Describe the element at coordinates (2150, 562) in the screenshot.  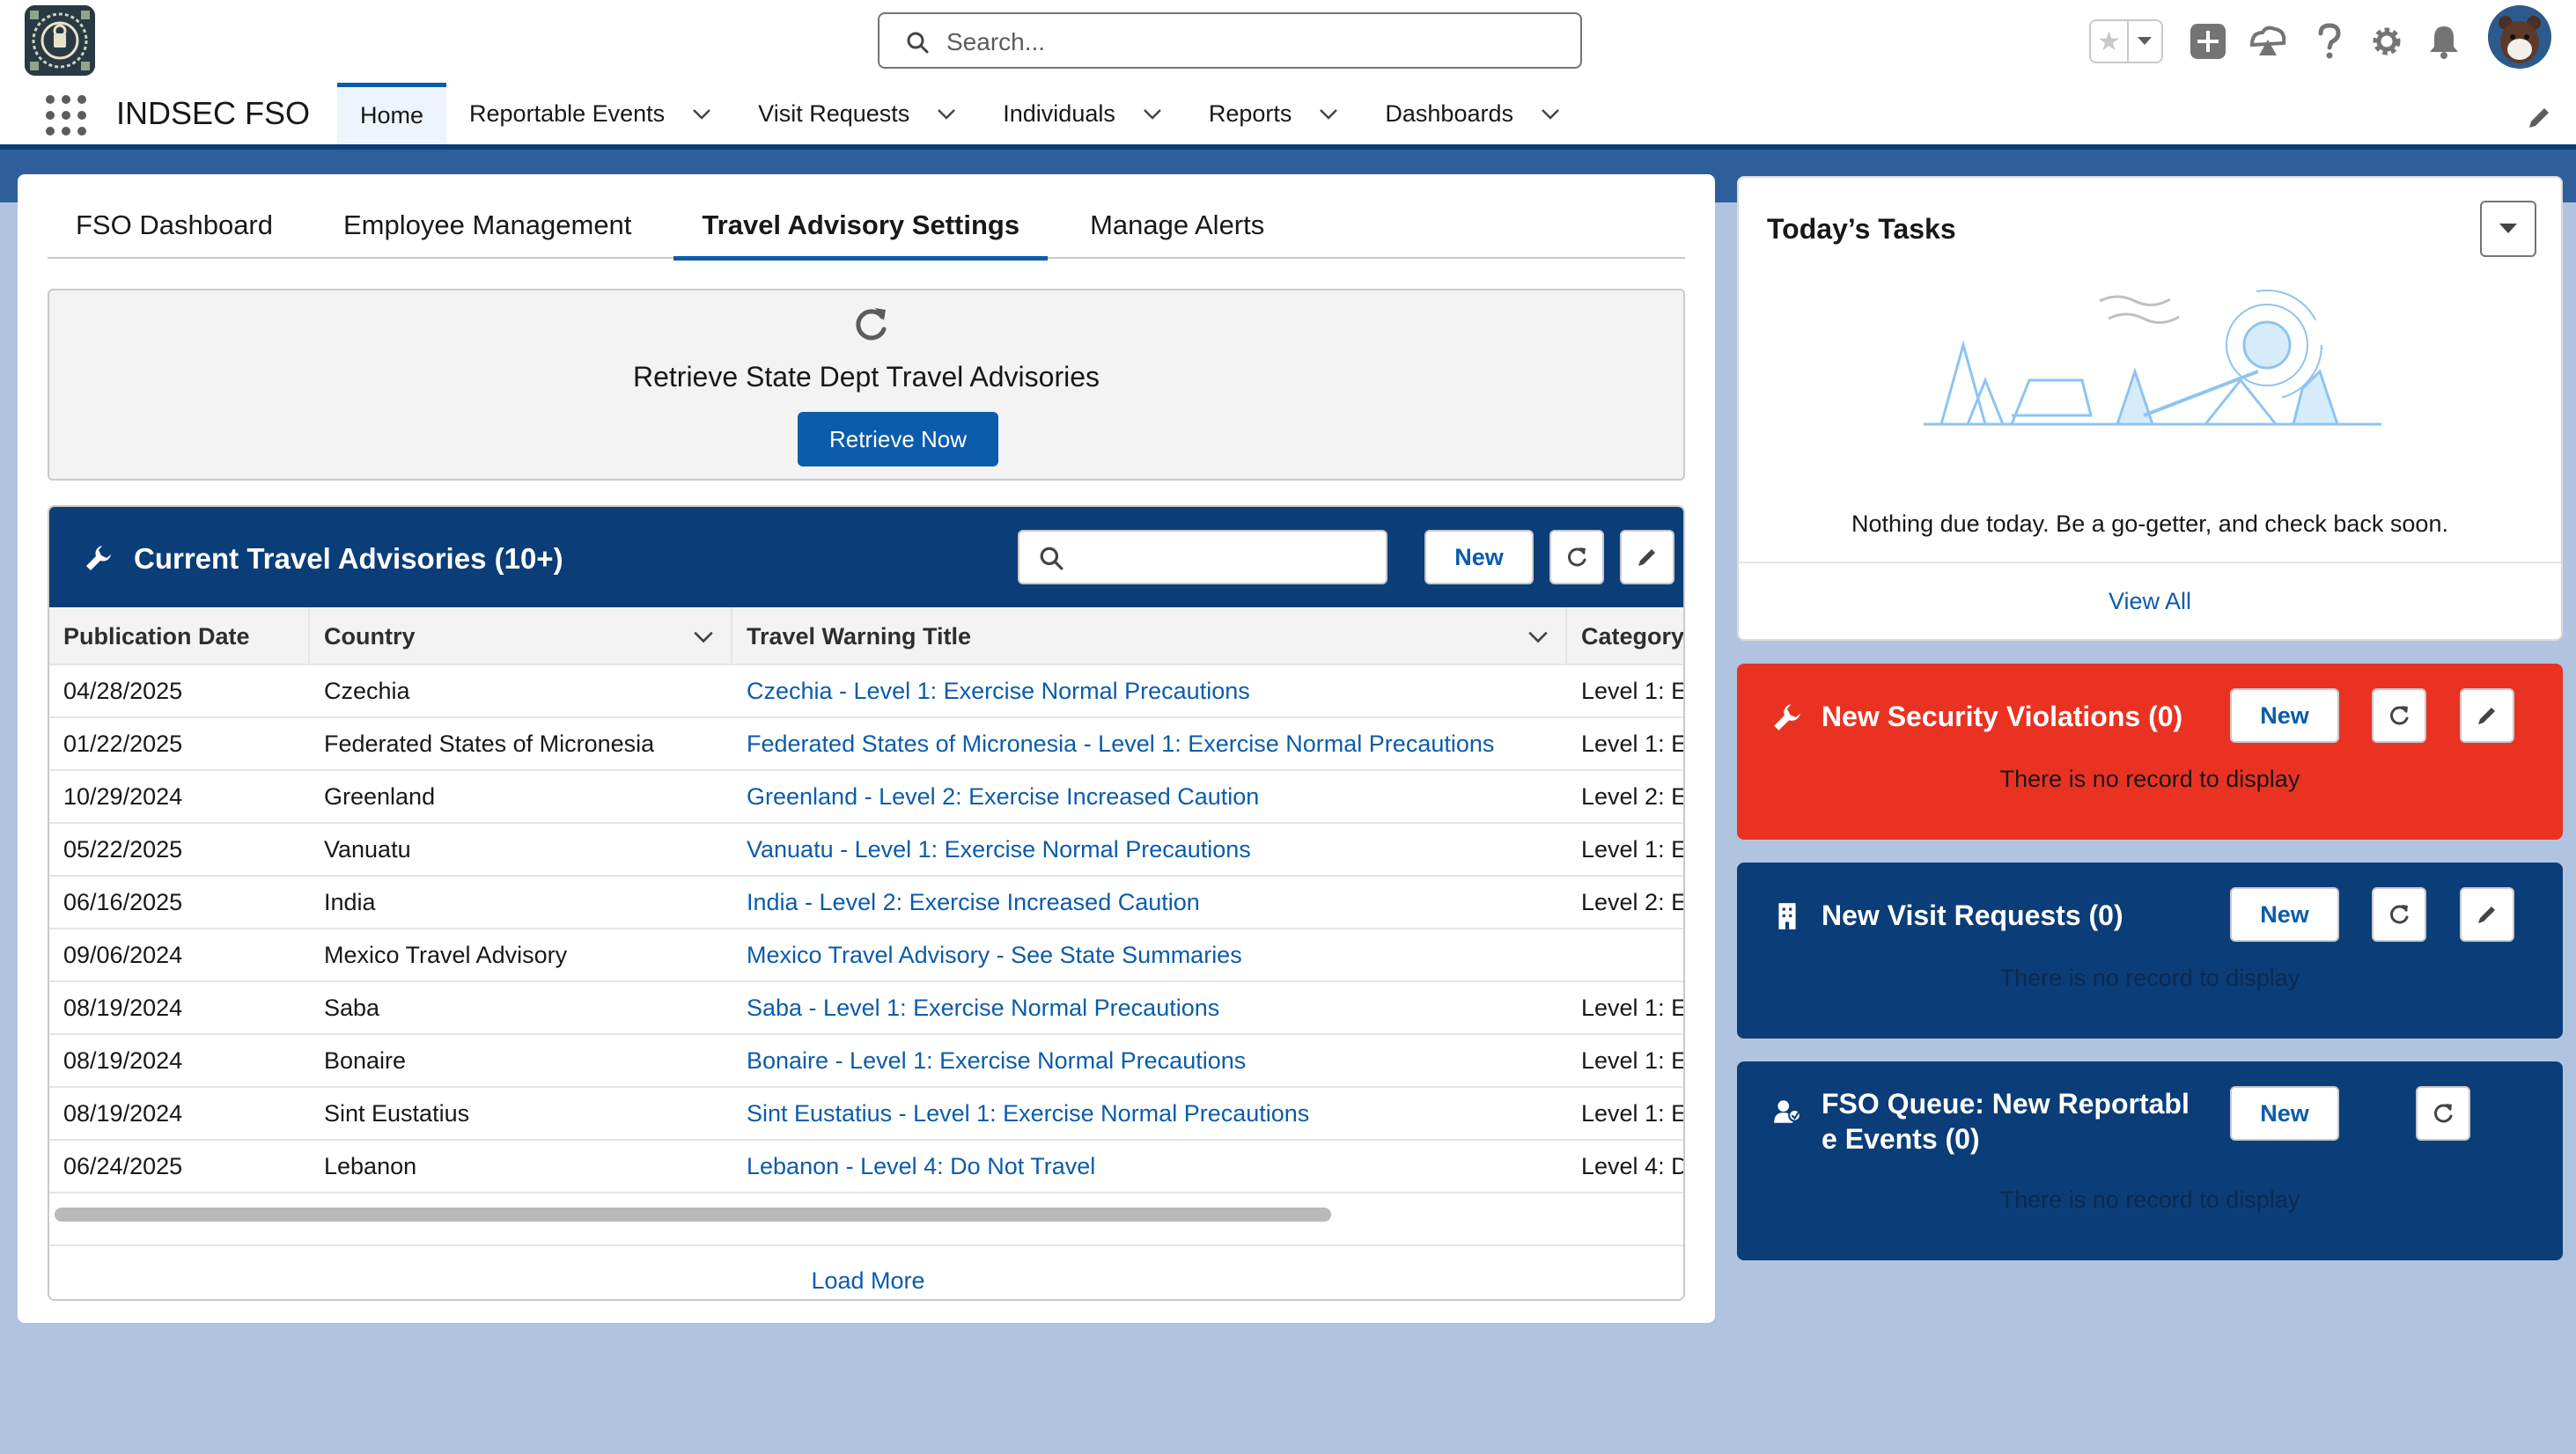
I see `tasks-divider` at that location.